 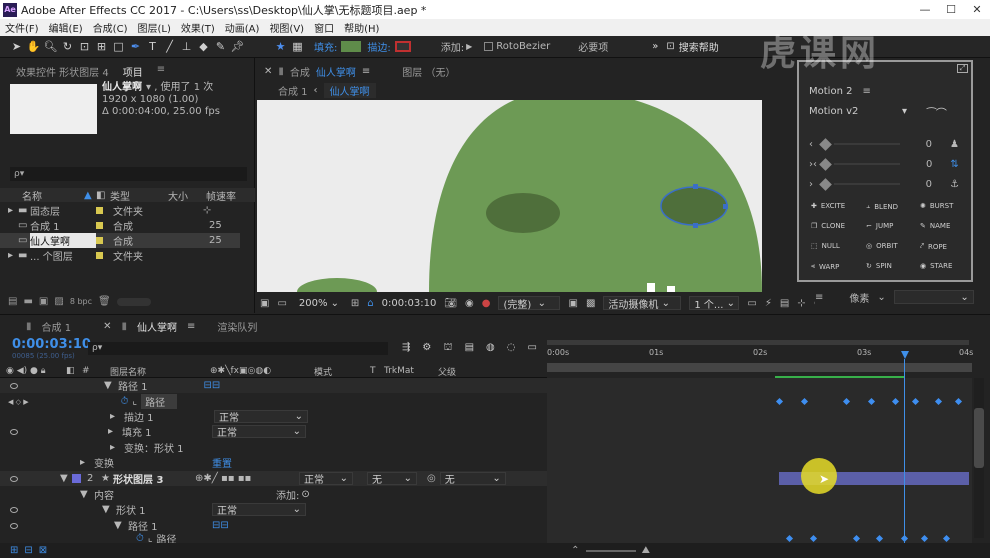 What do you see at coordinates (135, 47) in the screenshot?
I see `pen-tool-icon: ✒` at bounding box center [135, 47].